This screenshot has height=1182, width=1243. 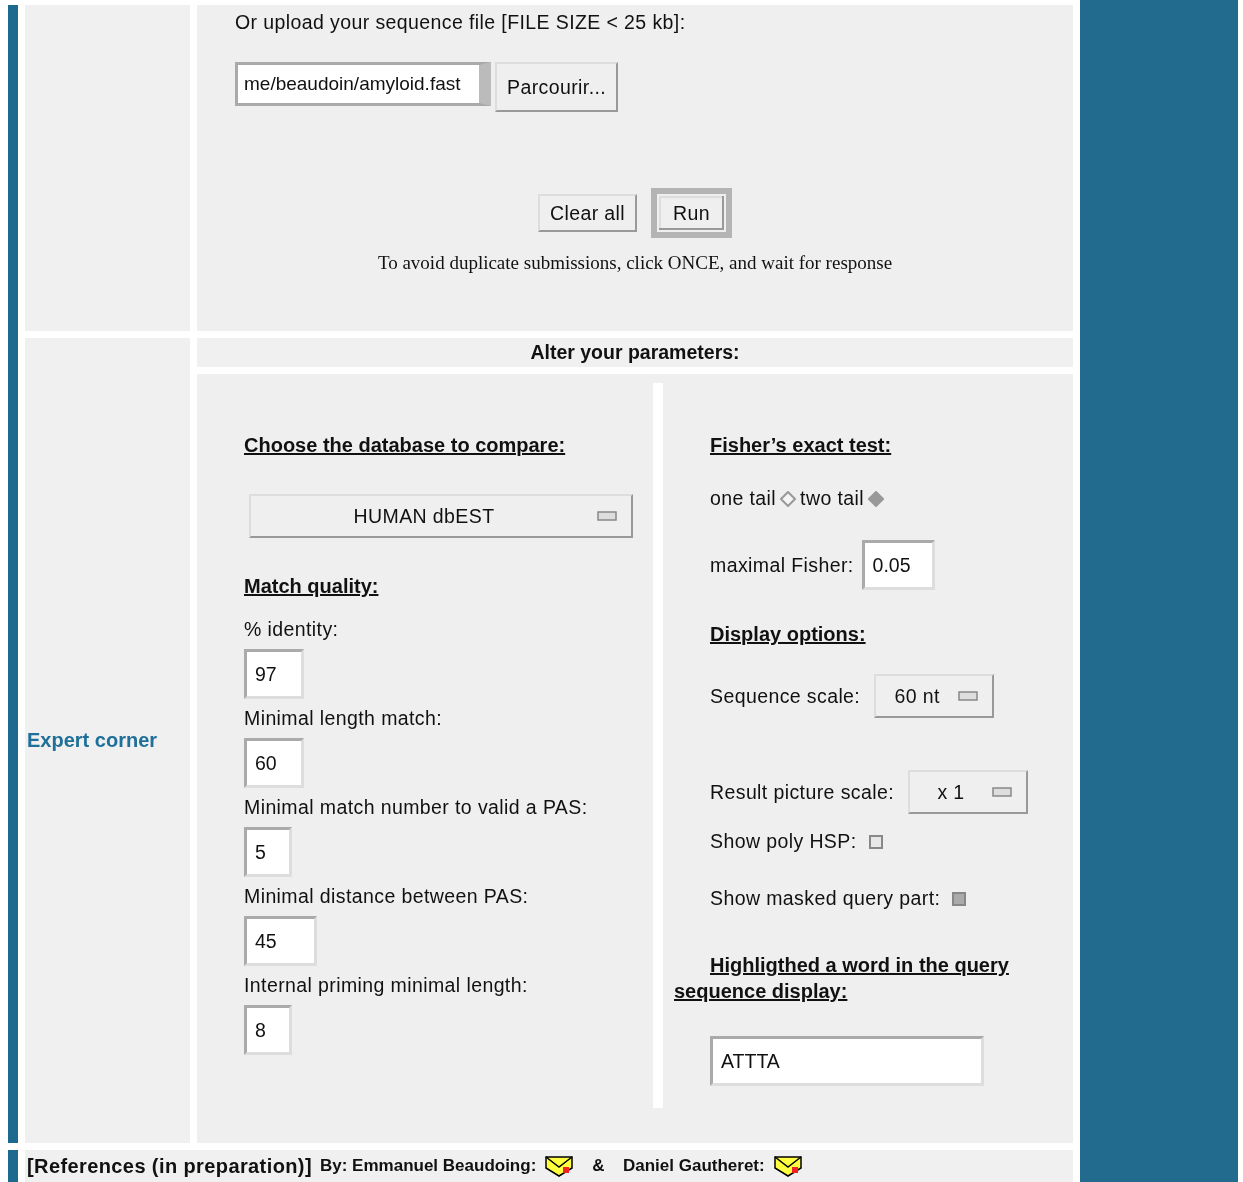 What do you see at coordinates (635, 352) in the screenshot?
I see `section-title: Alter your parameters:` at bounding box center [635, 352].